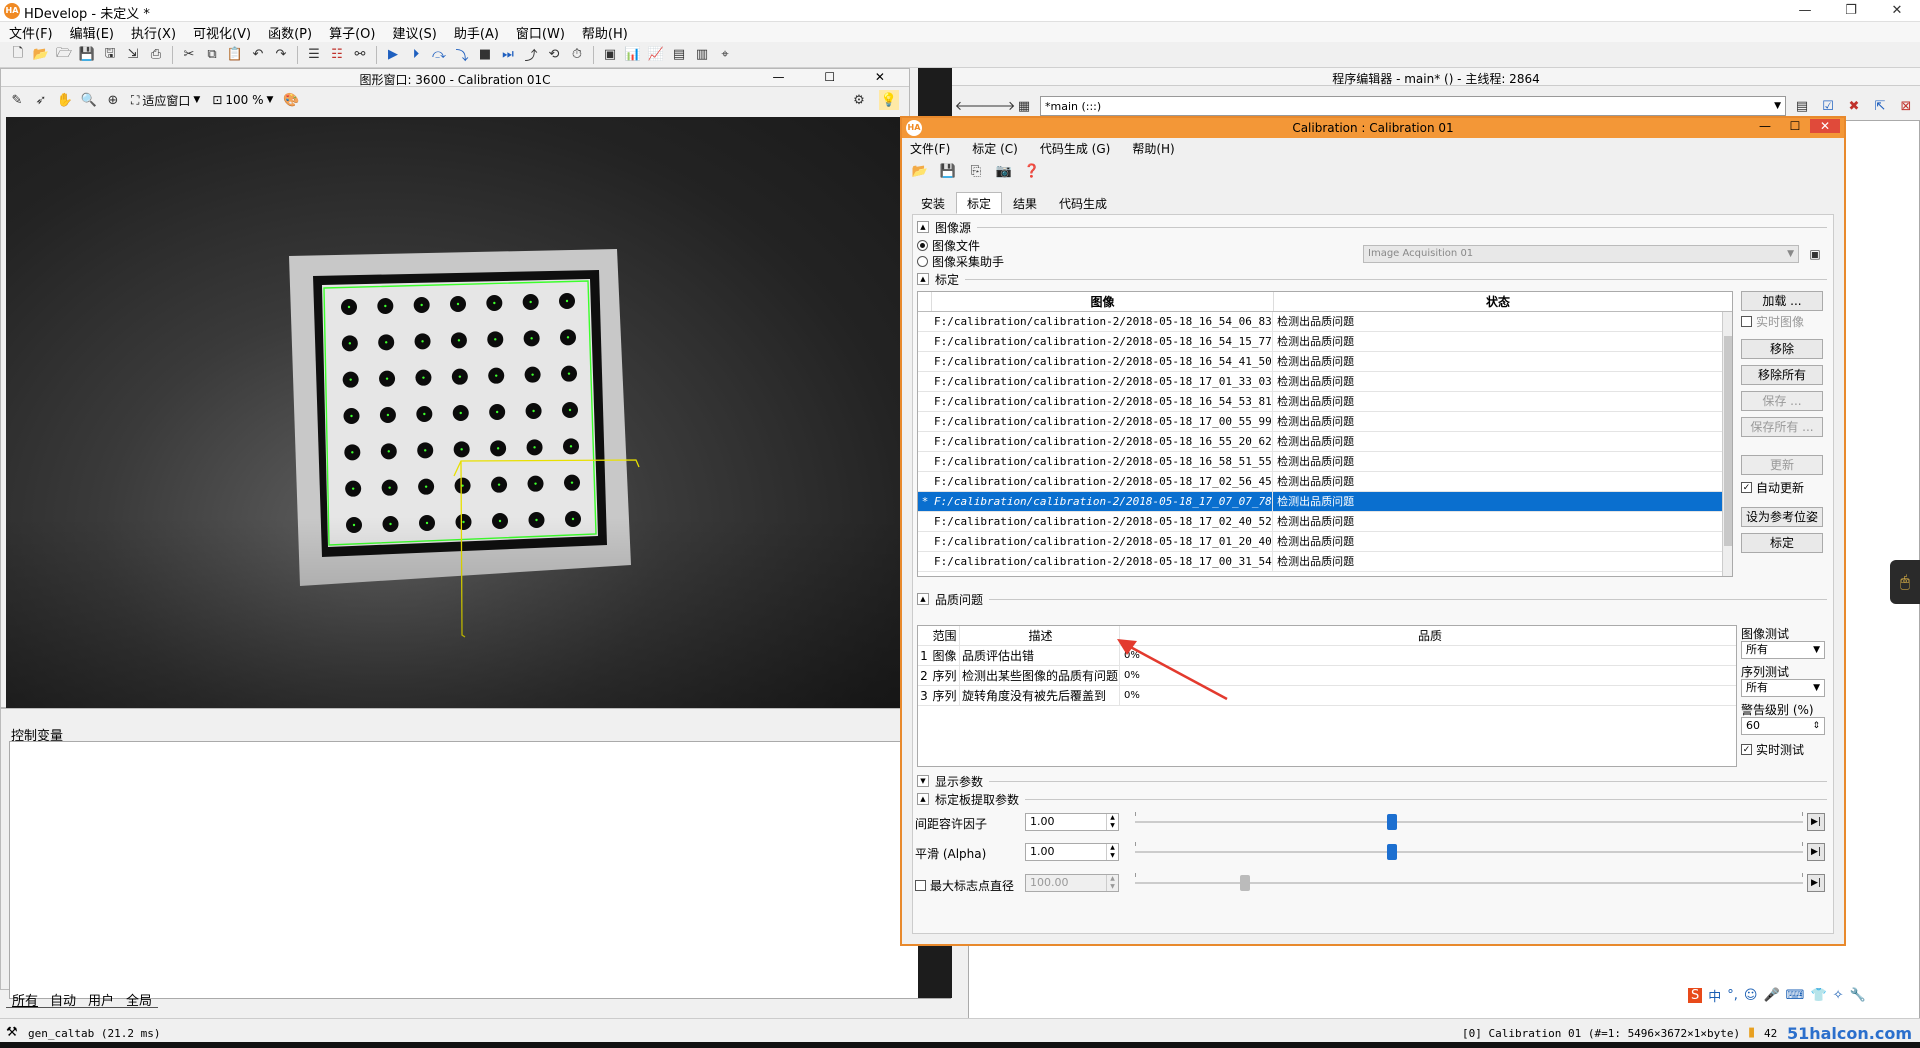 The width and height of the screenshot is (1920, 1048). Describe the element at coordinates (948, 171) in the screenshot. I see `save-icon: 💾` at that location.